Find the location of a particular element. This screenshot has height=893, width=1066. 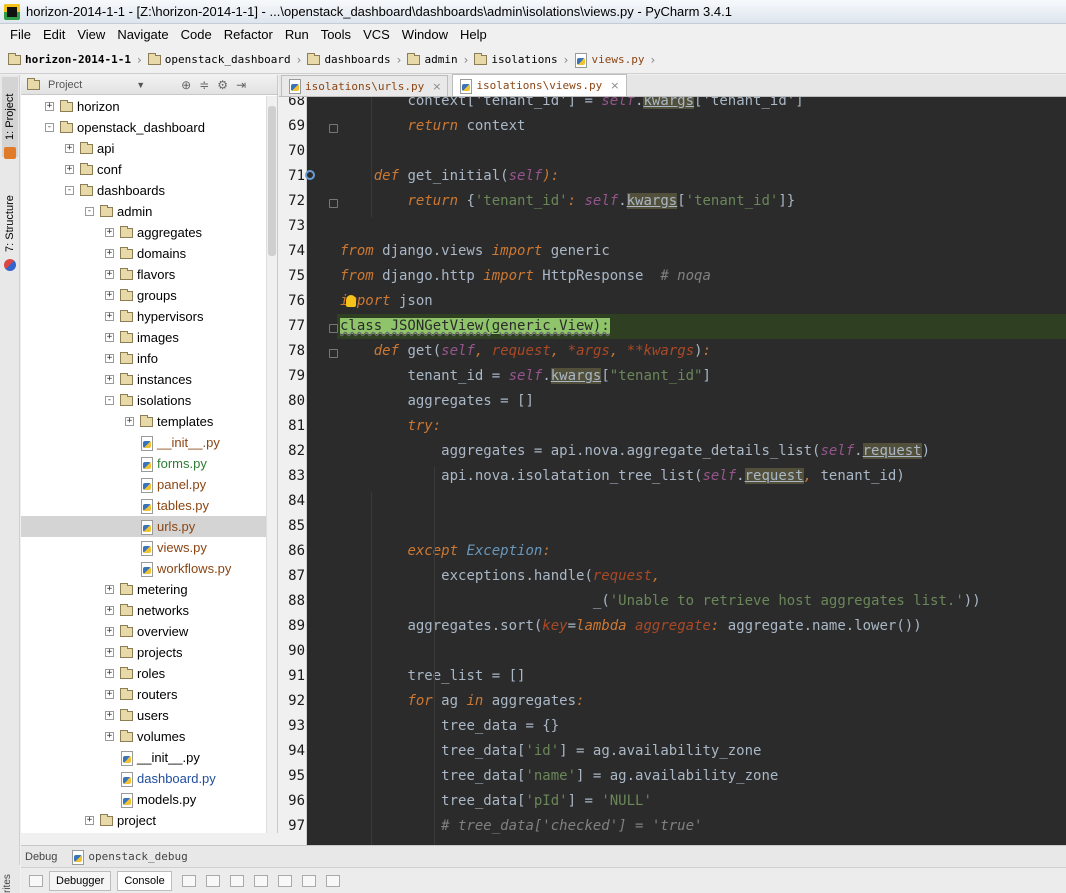

tree-folder-volumes: + volumes is located at coordinates (143, 736).